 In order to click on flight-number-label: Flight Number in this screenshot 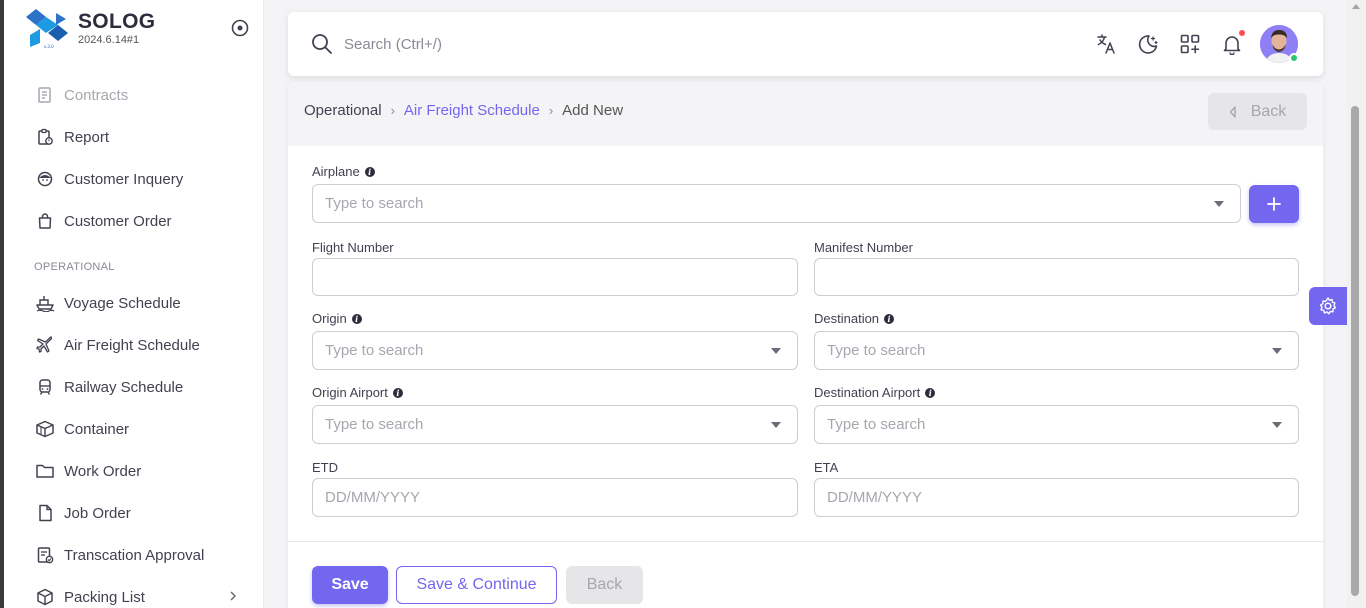, I will do `click(353, 247)`.